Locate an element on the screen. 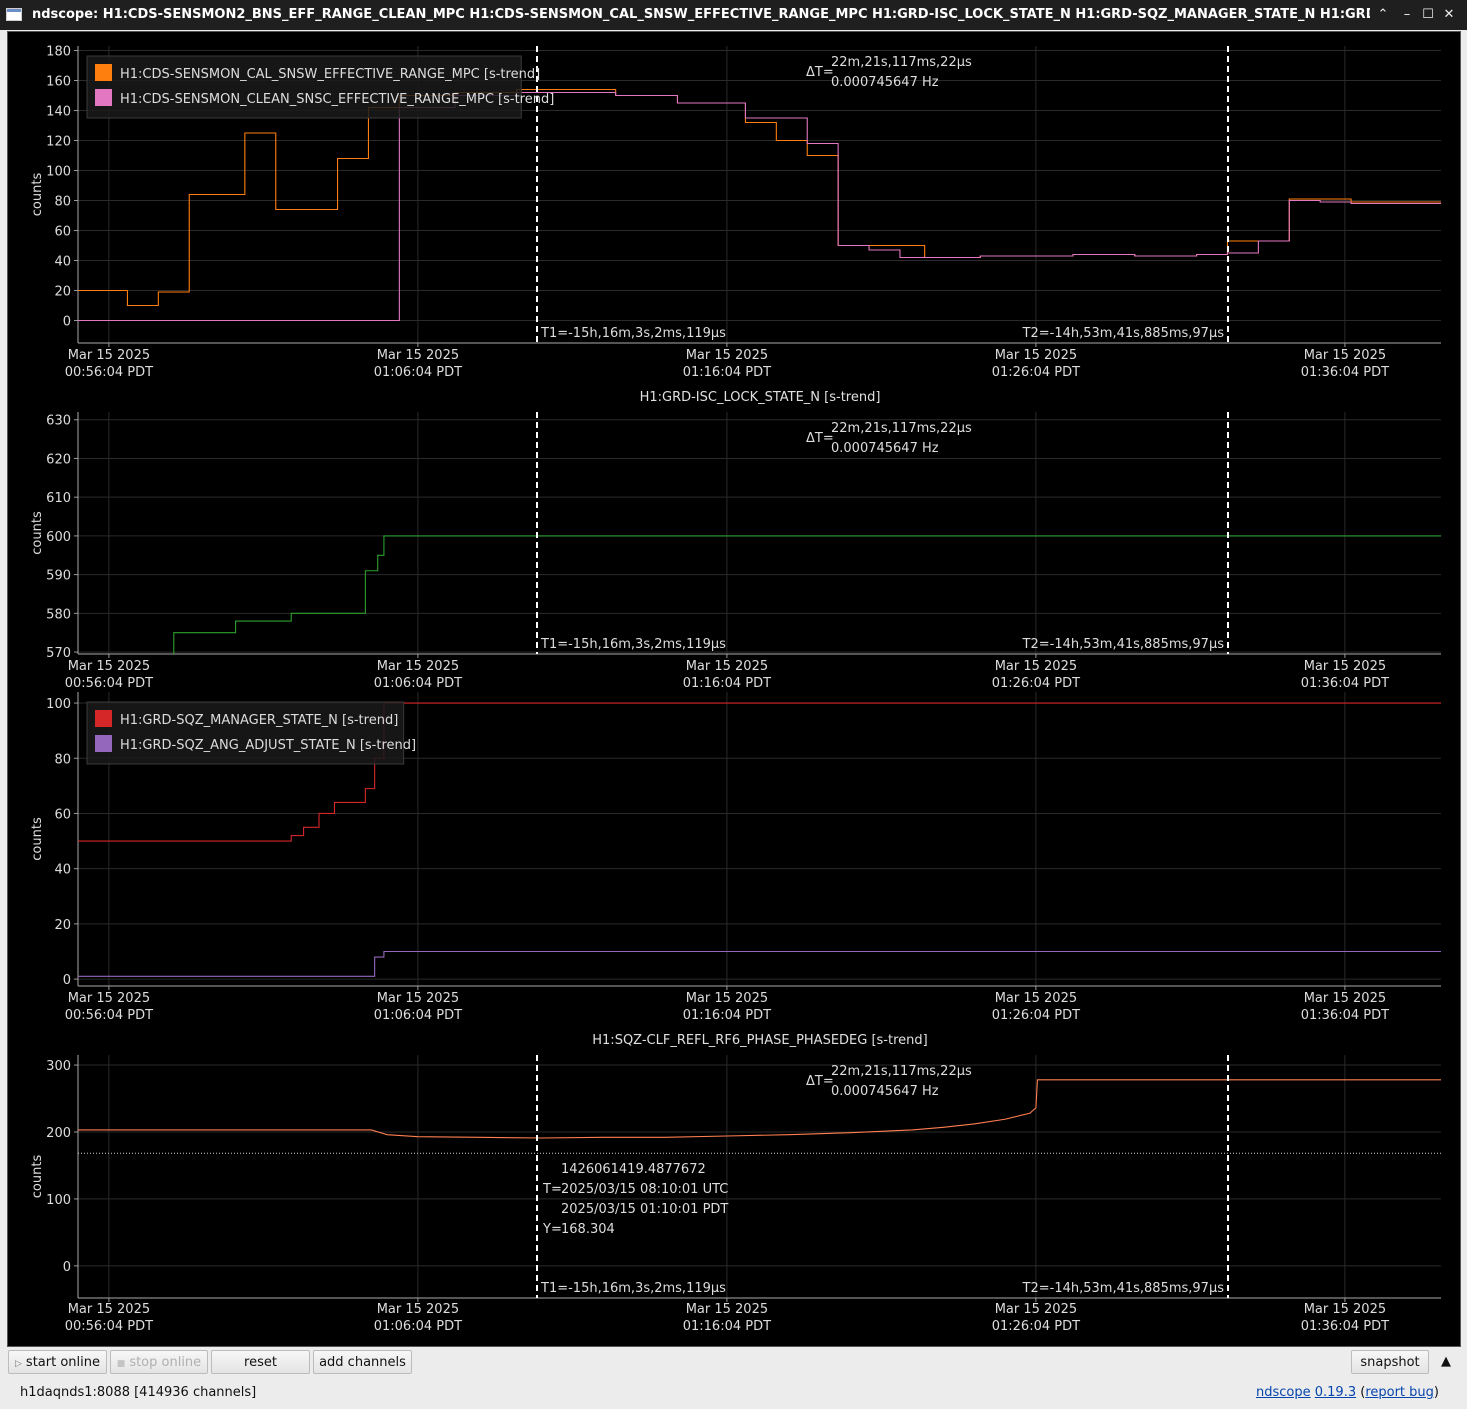  y-tick-label: 120 is located at coordinates (58, 142).